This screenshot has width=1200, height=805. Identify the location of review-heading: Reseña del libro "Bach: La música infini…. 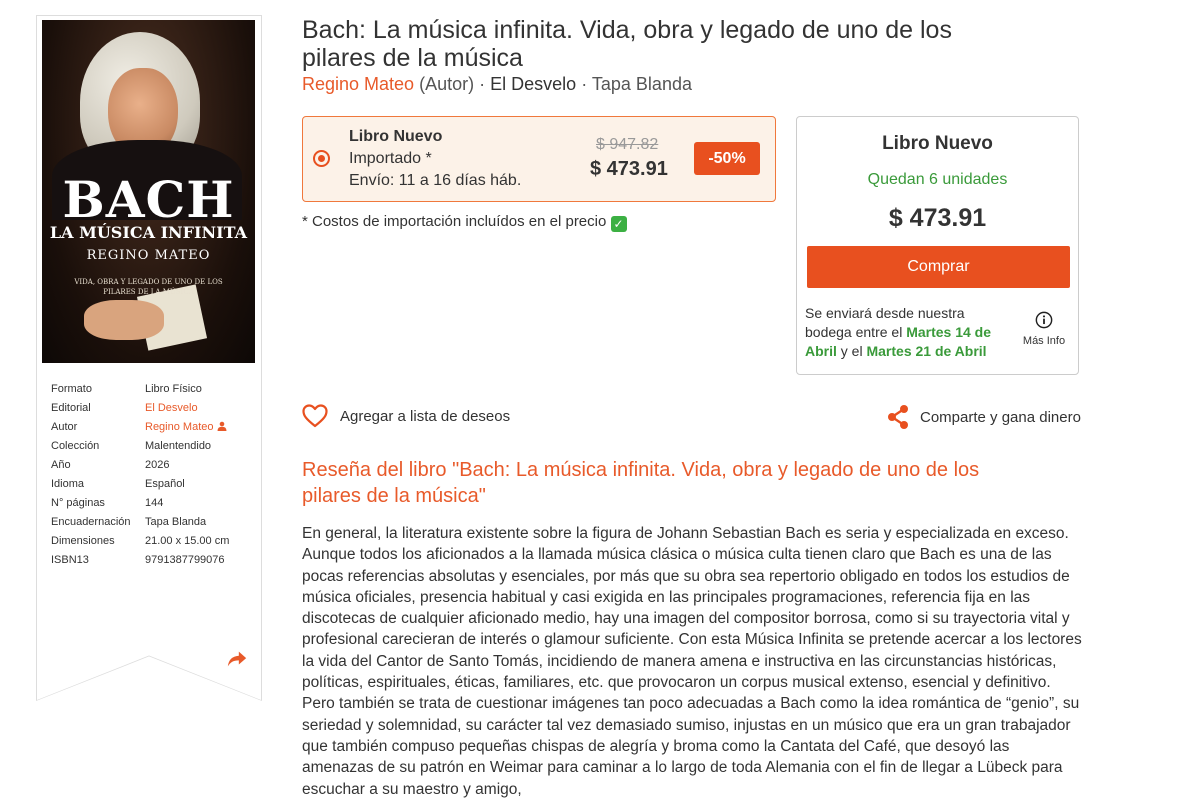
(641, 483).